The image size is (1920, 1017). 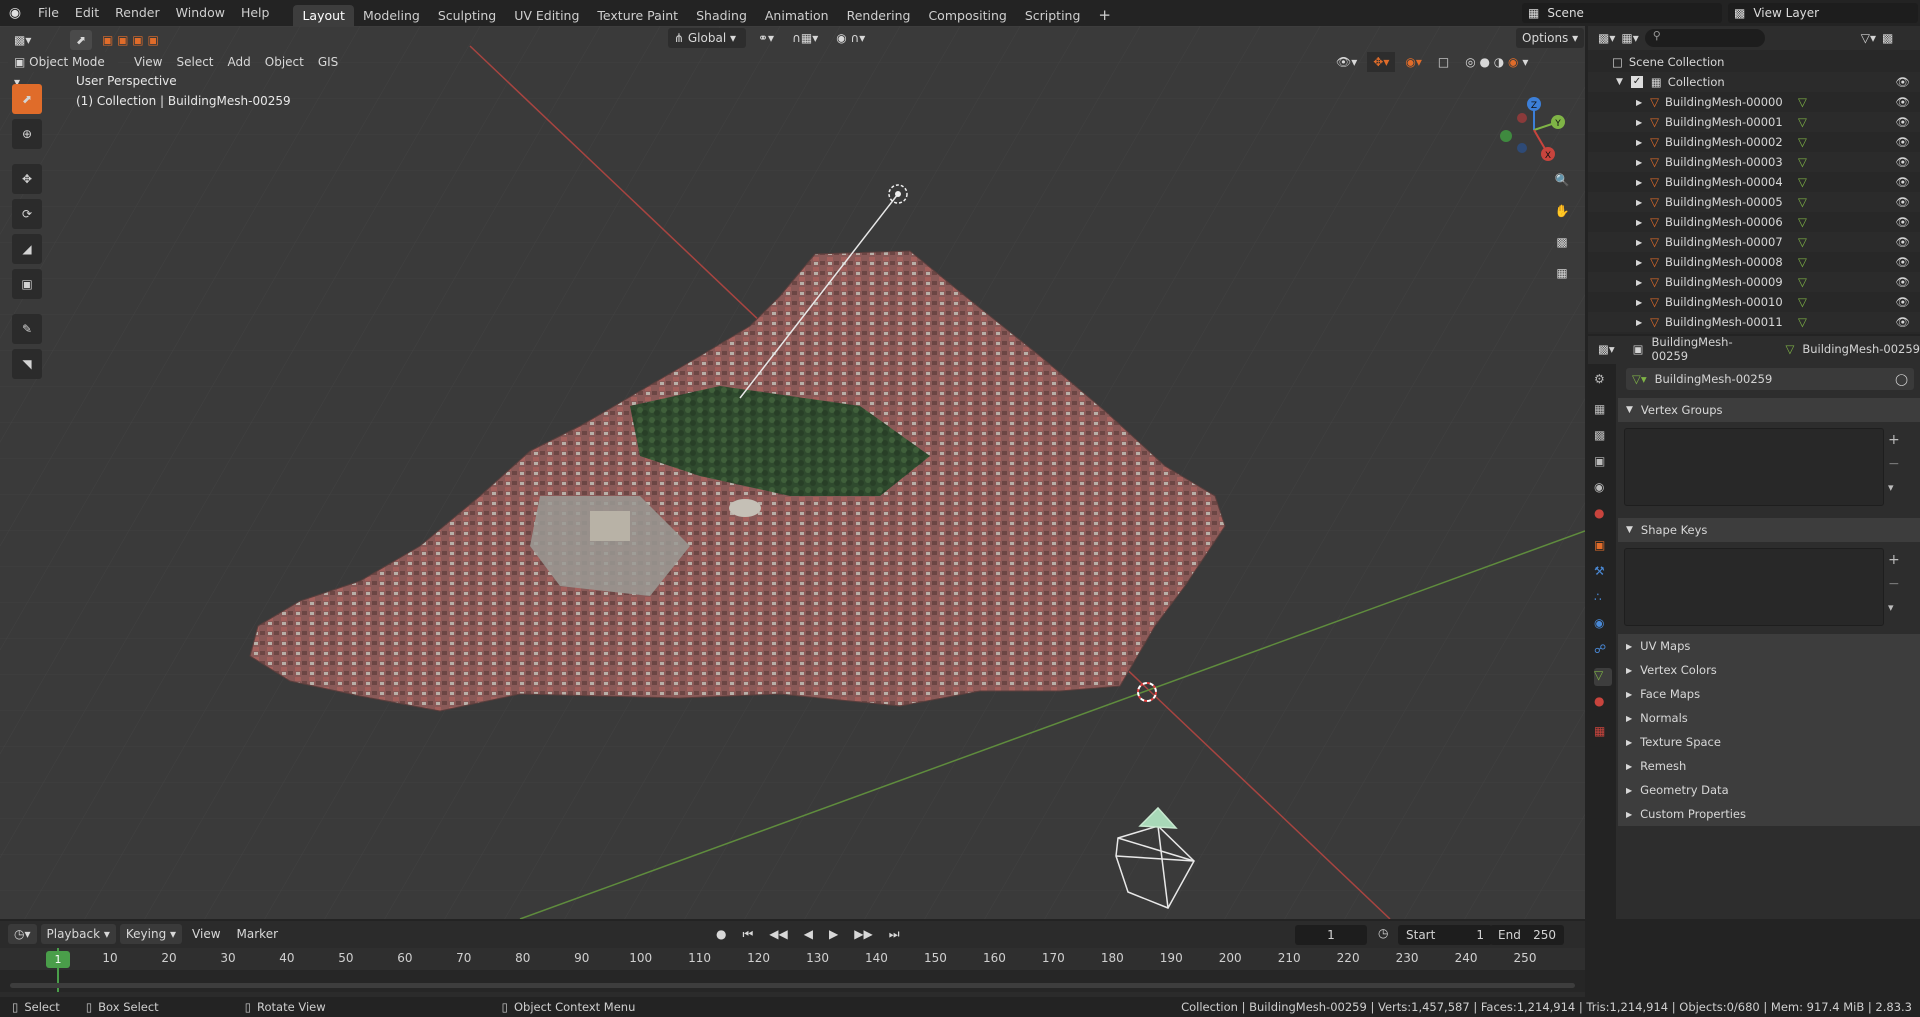 I want to click on outliner-item: ▶ ▽ BuildingMesh-00008 ▽ 👁, so click(x=1754, y=262).